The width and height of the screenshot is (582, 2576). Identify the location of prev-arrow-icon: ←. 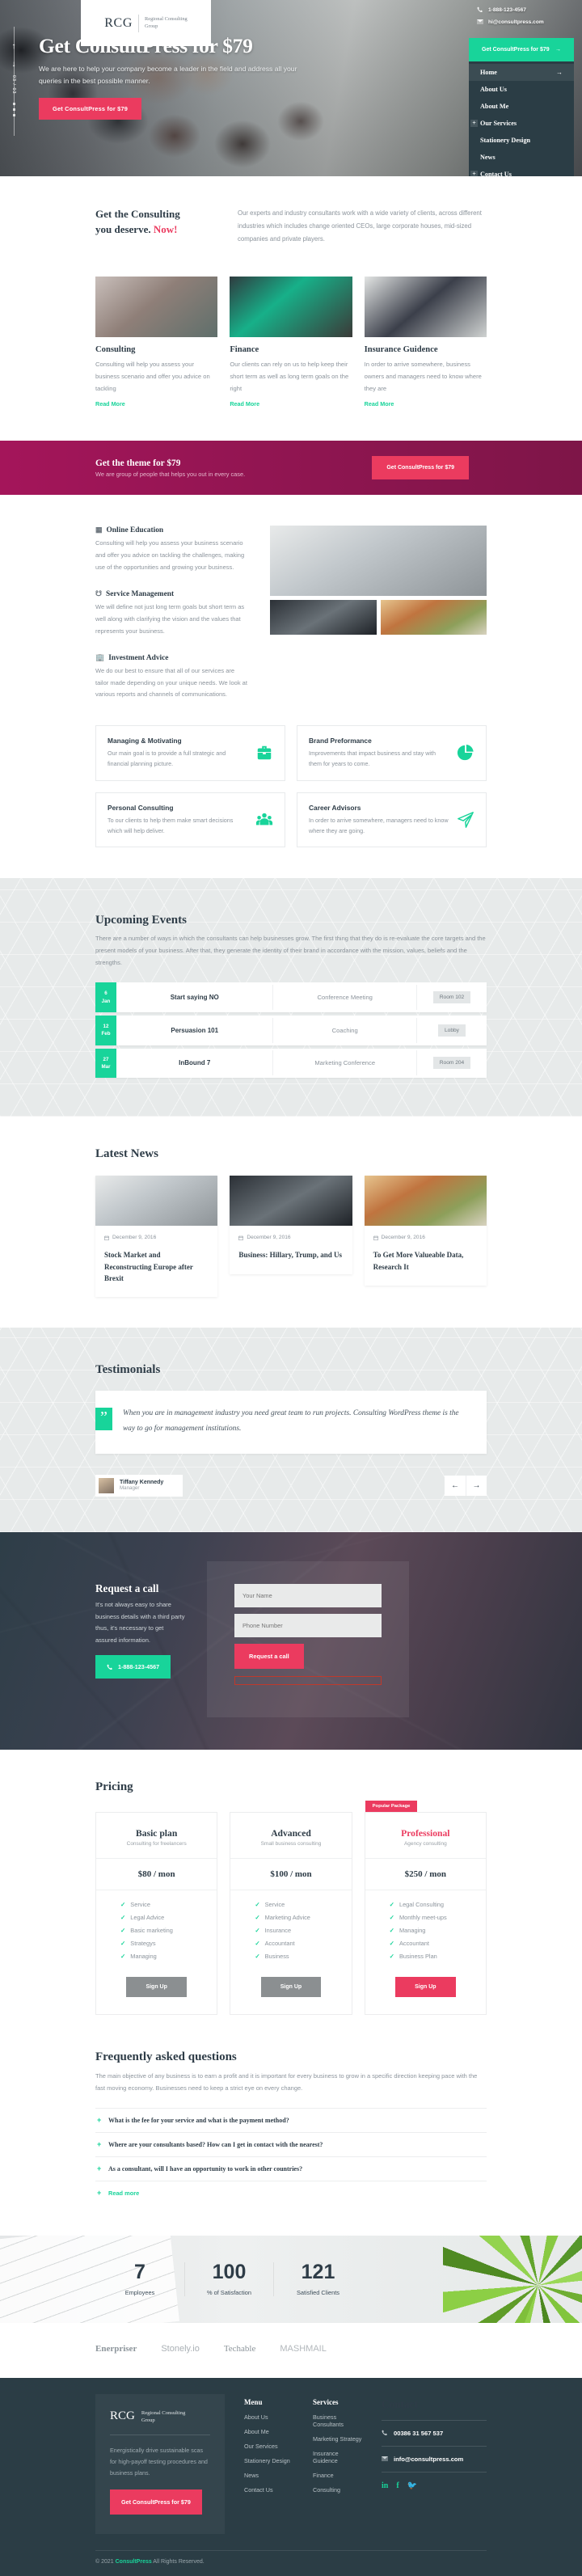
(456, 1486).